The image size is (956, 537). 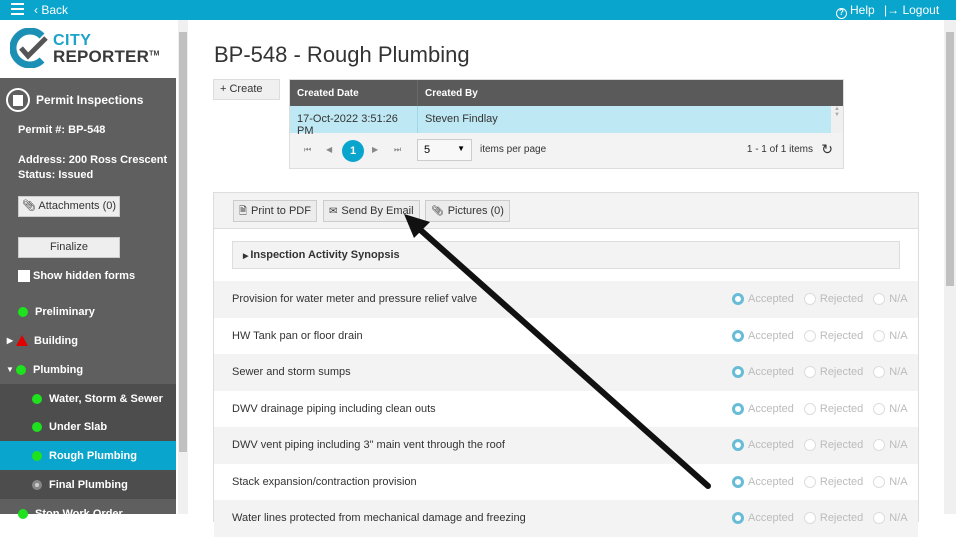 What do you see at coordinates (461, 119) in the screenshot?
I see `cell: Steven Findlay` at bounding box center [461, 119].